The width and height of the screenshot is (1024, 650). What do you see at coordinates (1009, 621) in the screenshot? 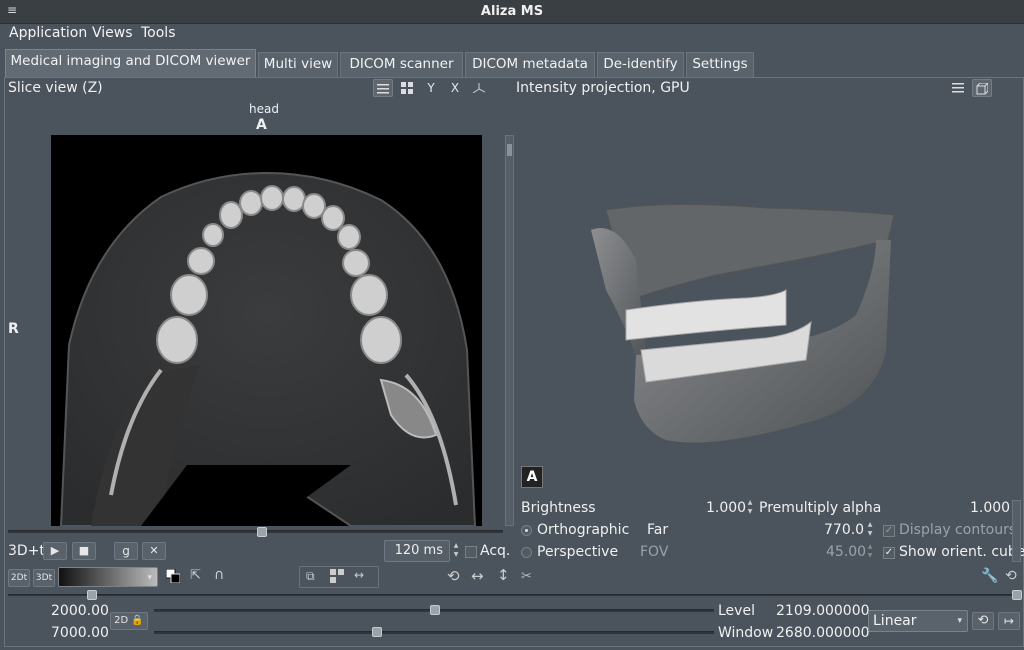
I see `fit-range-button: ↦` at bounding box center [1009, 621].